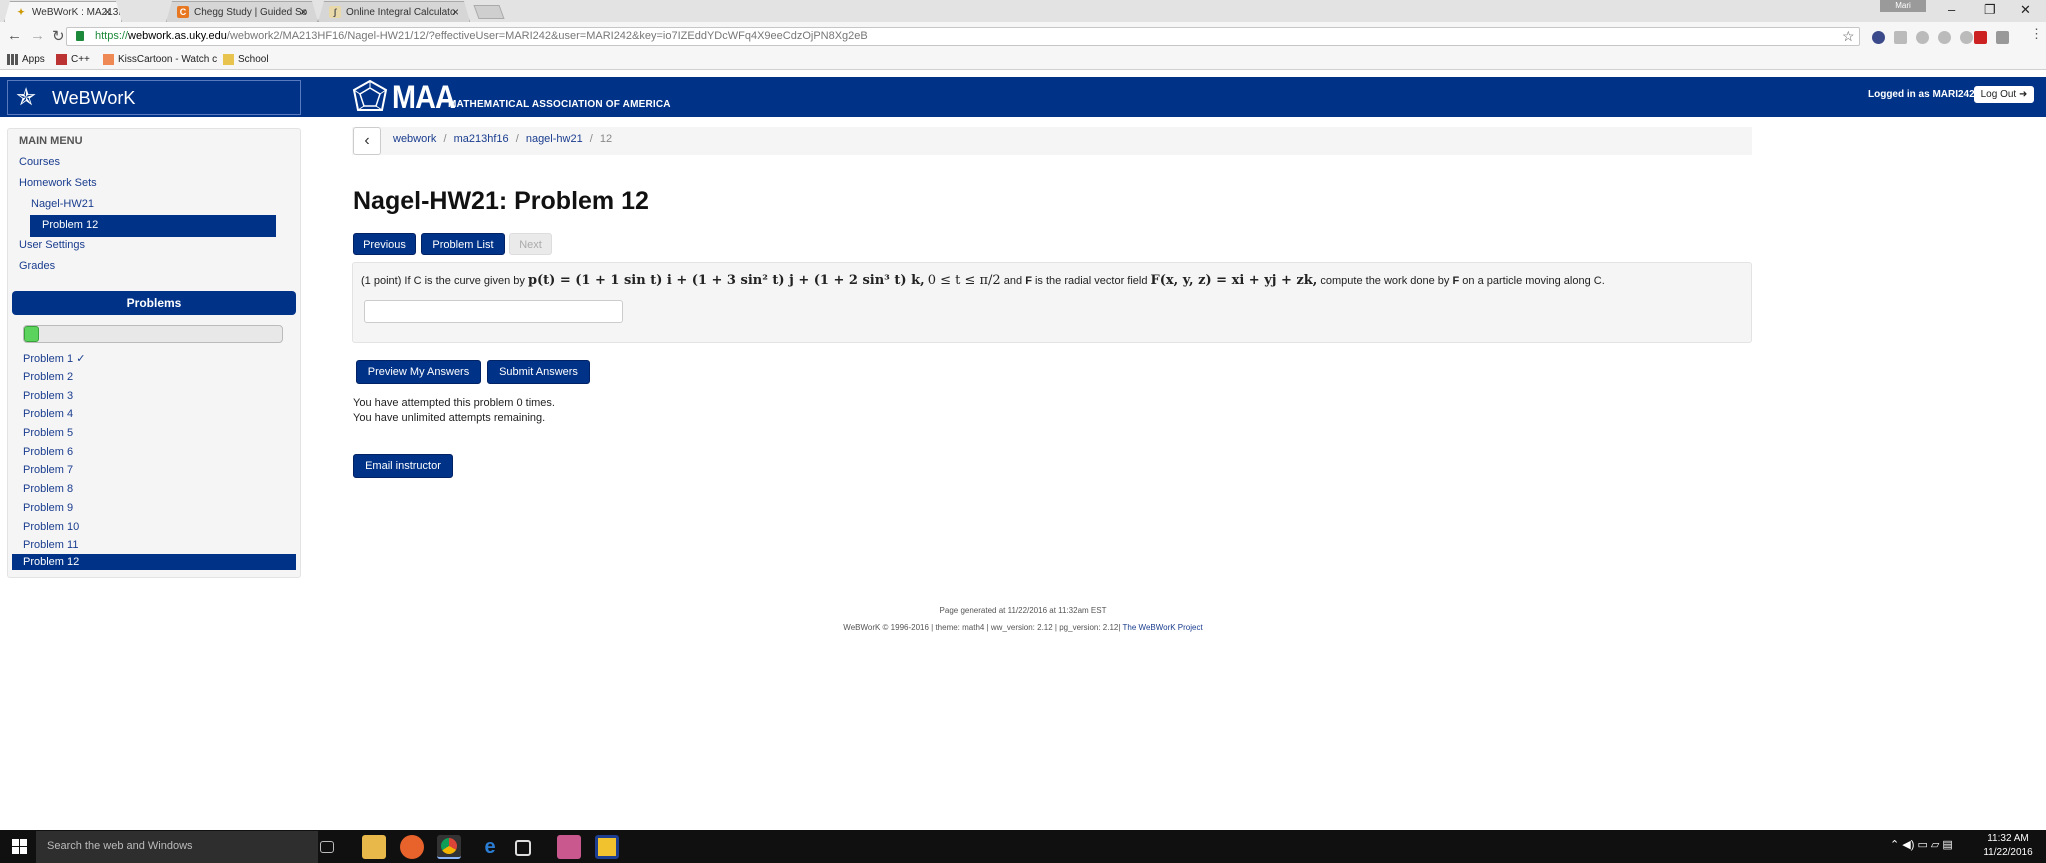 This screenshot has height=863, width=2046. What do you see at coordinates (251, 12) in the screenshot?
I see `tab-title: Chegg Study | Guided So` at bounding box center [251, 12].